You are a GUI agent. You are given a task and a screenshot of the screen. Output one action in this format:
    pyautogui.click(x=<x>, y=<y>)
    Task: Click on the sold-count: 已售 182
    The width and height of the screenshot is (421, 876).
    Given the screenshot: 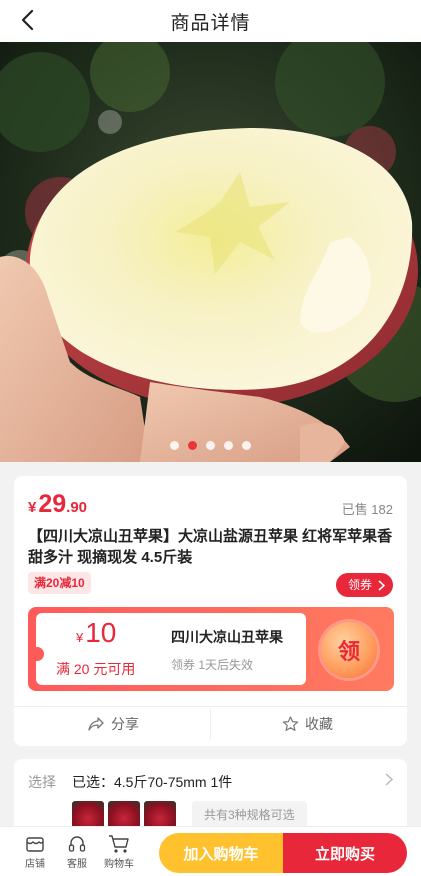 What is the action you would take?
    pyautogui.click(x=367, y=509)
    